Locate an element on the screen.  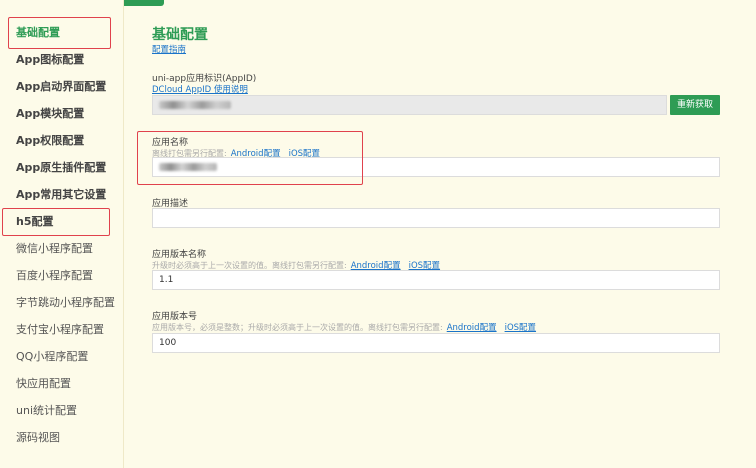
dcloud-appid-help-link: DCloud AppID 使用说明 is located at coordinates (200, 89).